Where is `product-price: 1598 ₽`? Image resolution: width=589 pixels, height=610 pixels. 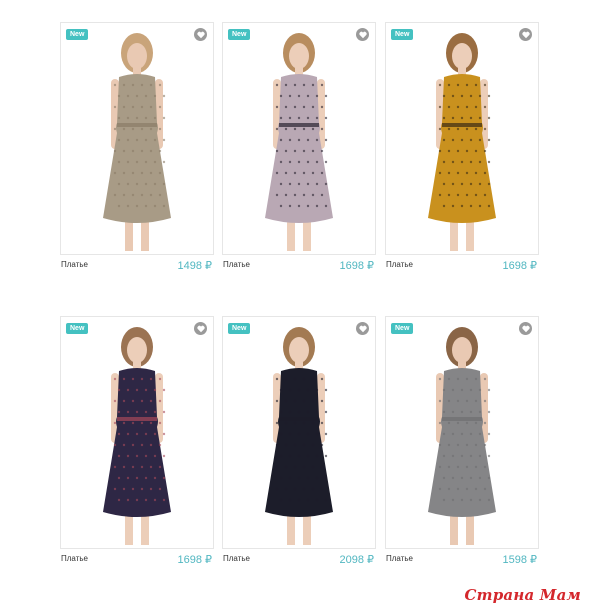
product-price: 1598 ₽ is located at coordinates (519, 560).